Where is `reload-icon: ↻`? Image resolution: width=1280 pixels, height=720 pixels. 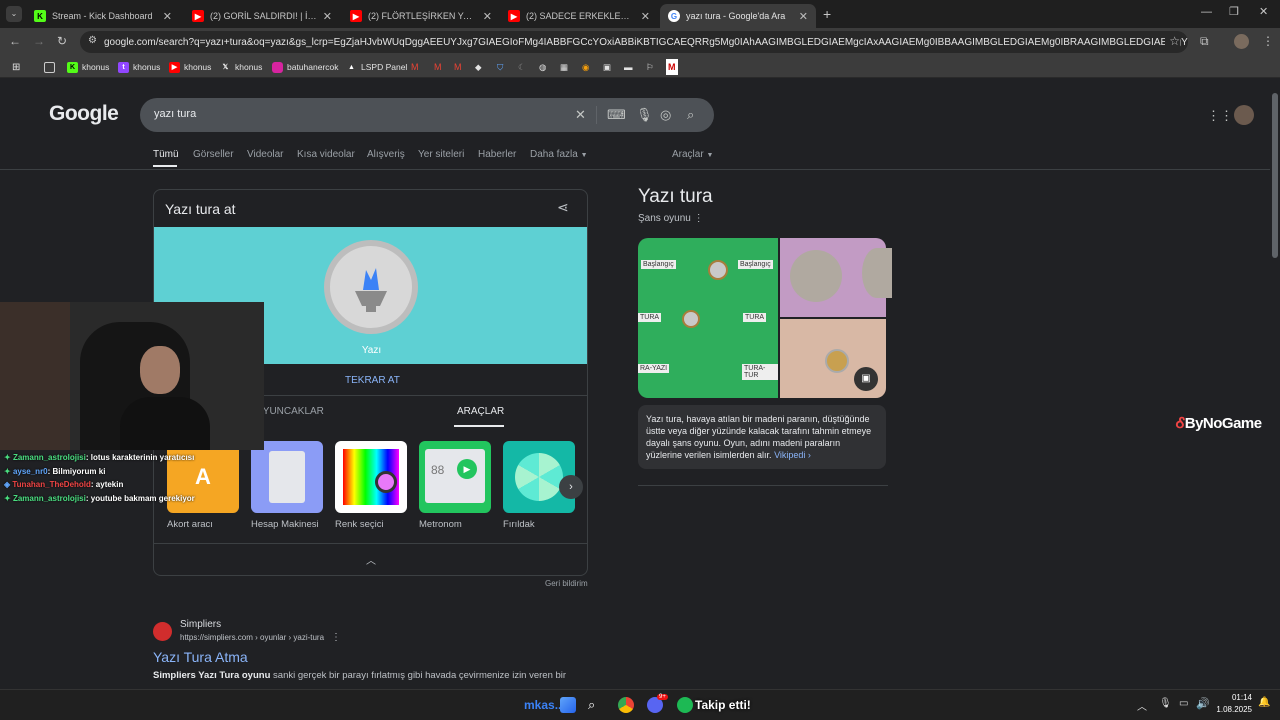 reload-icon: ↻ is located at coordinates (62, 41).